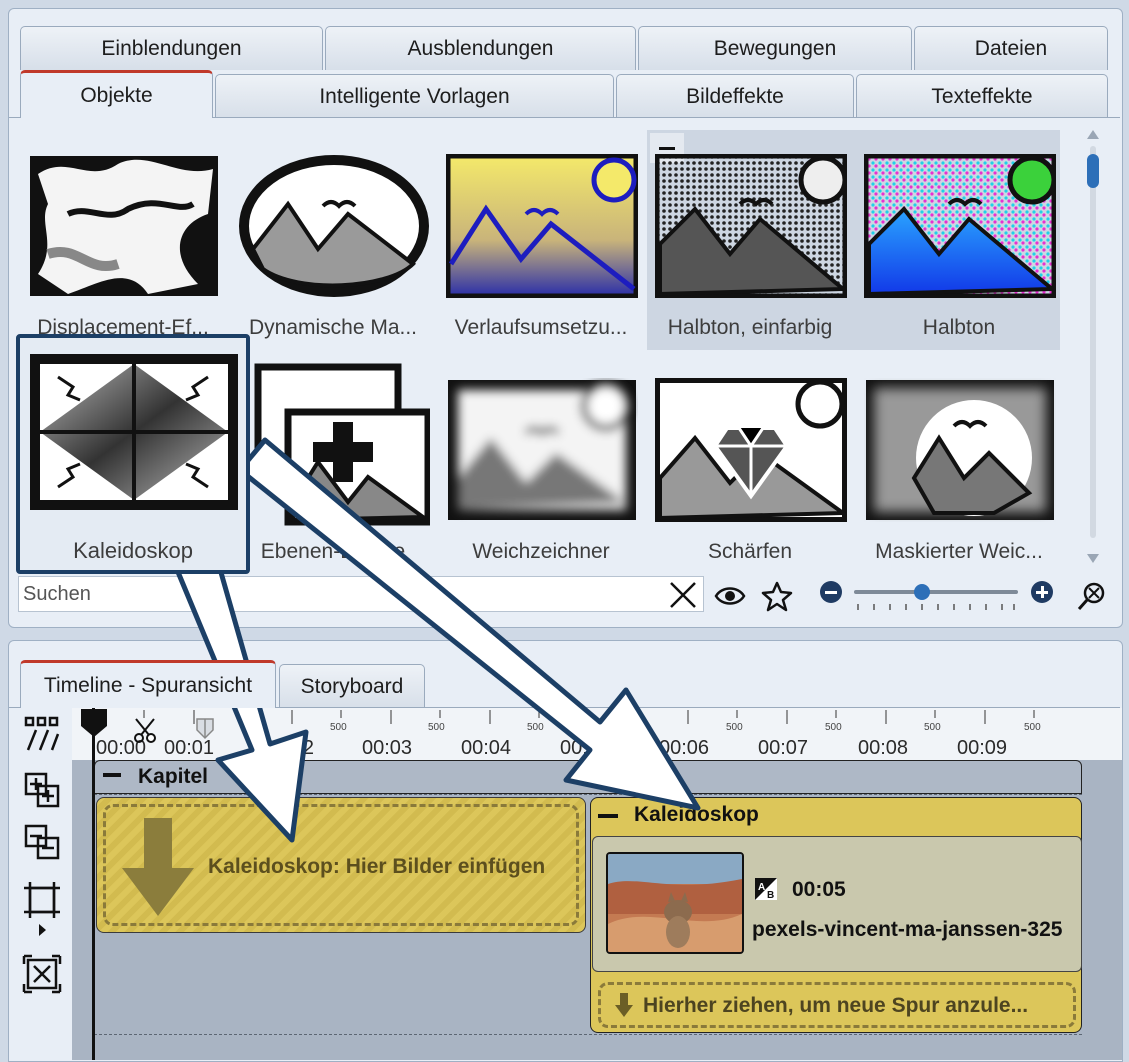 The height and width of the screenshot is (1062, 1129). Describe the element at coordinates (542, 226) in the screenshot. I see `gradient-map-thumbnail-icon` at that location.